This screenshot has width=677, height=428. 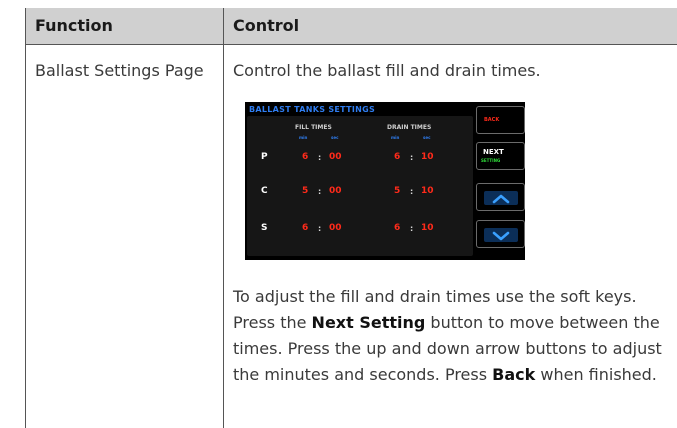 I want to click on drain-times-header: DRAIN TIMES, so click(x=409, y=127).